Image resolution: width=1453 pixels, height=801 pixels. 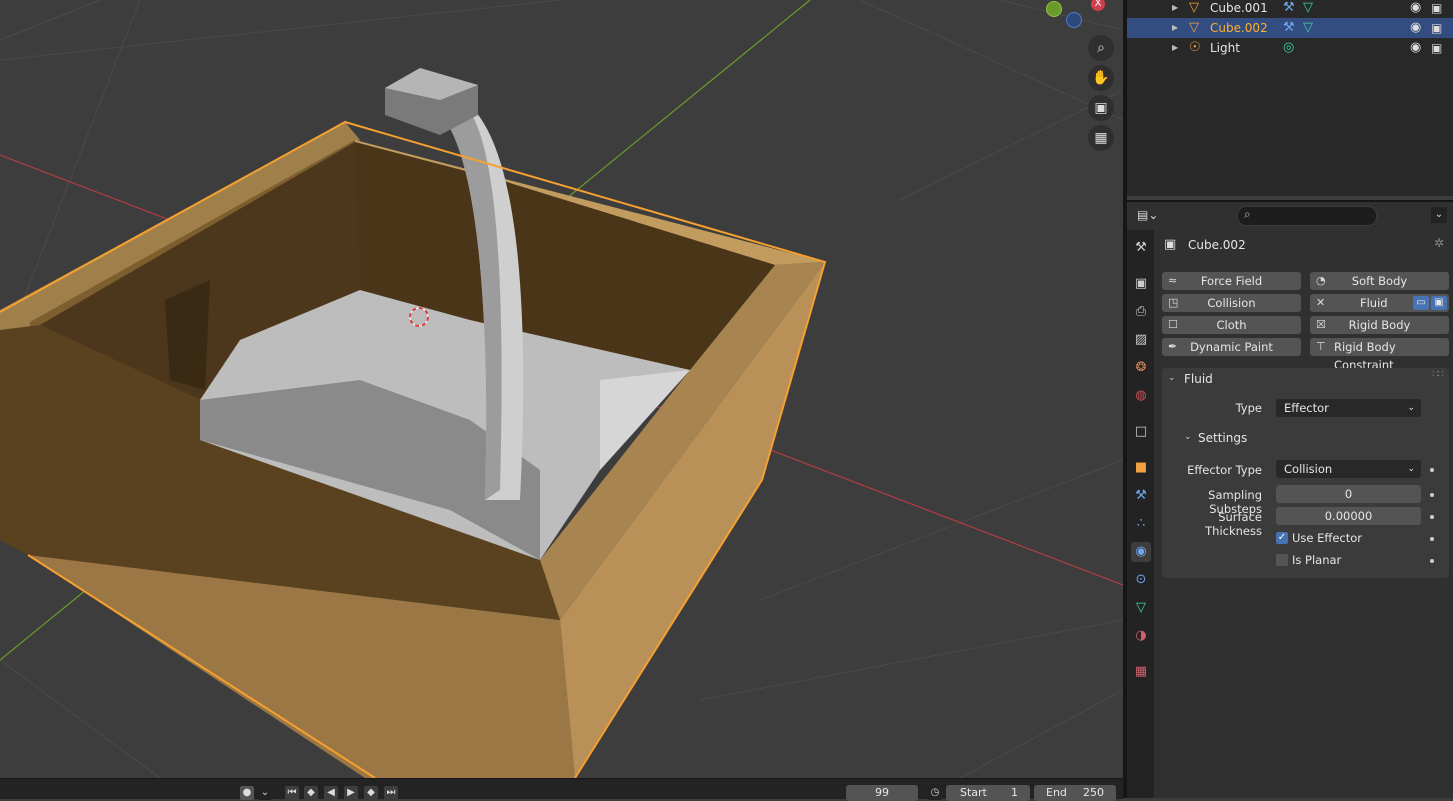 I want to click on settings-subpanel-title: Settings, so click(x=1222, y=438).